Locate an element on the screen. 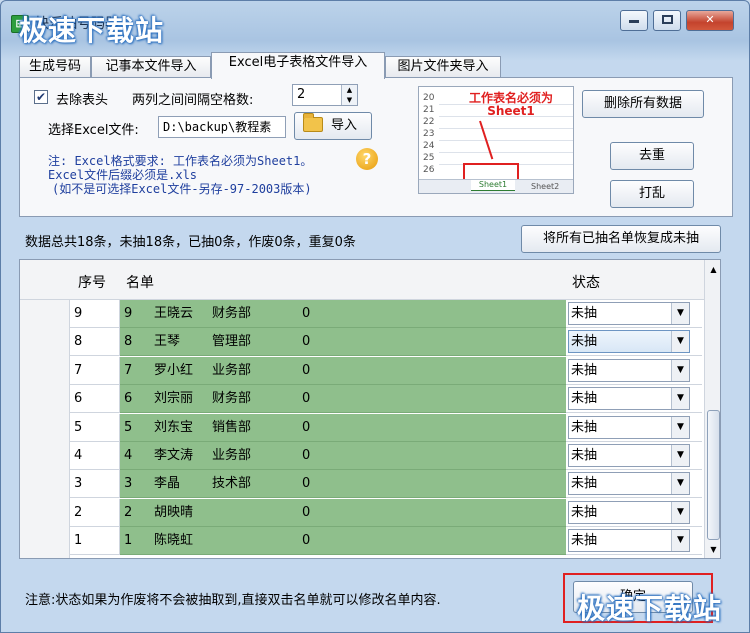 The image size is (750, 633). tab-generate-numbers: 生成号码 is located at coordinates (55, 67).